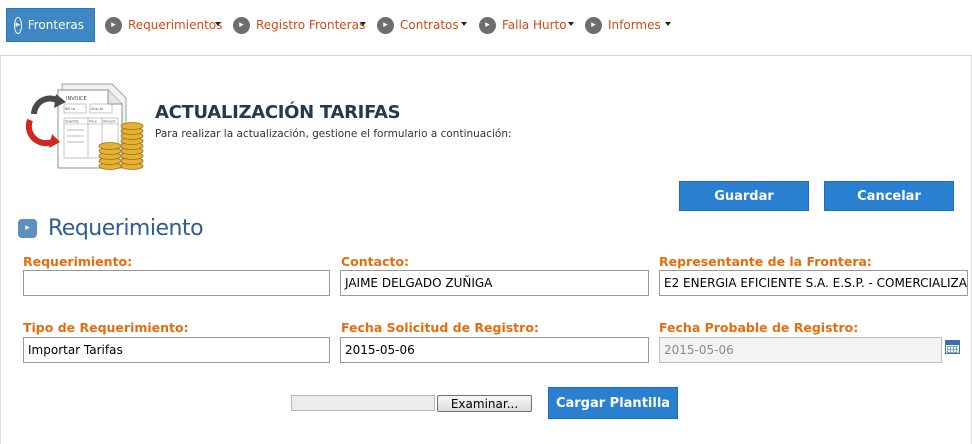 Image resolution: width=972 pixels, height=444 pixels. I want to click on nav-item-fronteras: ▸ Fronteras, so click(50, 25).